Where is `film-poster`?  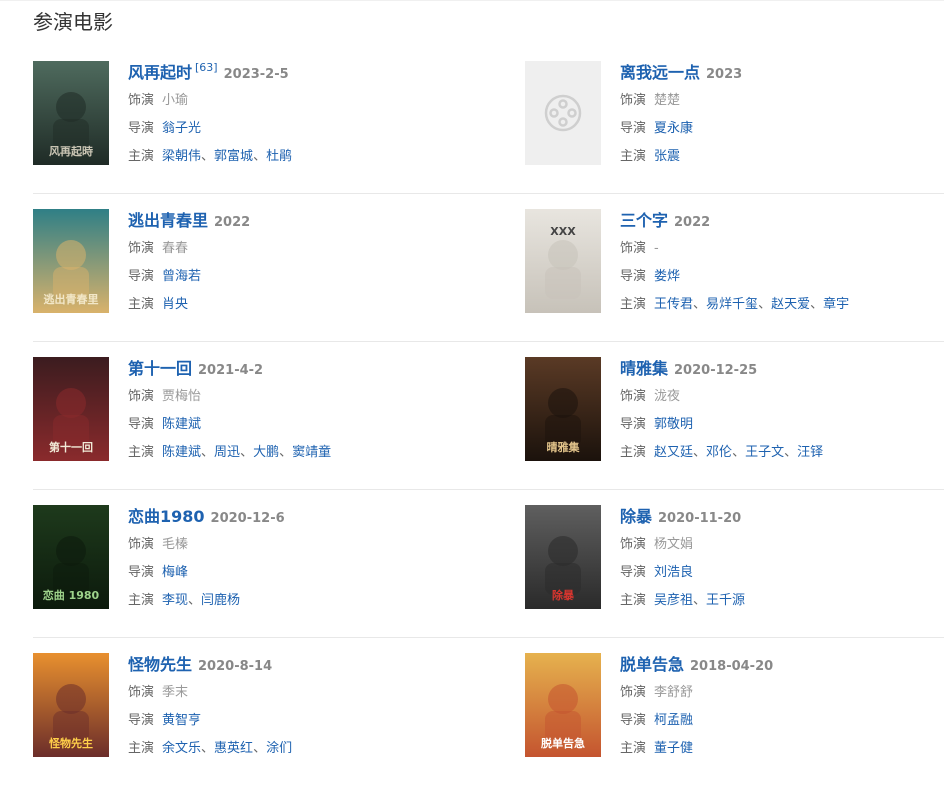 film-poster is located at coordinates (563, 113).